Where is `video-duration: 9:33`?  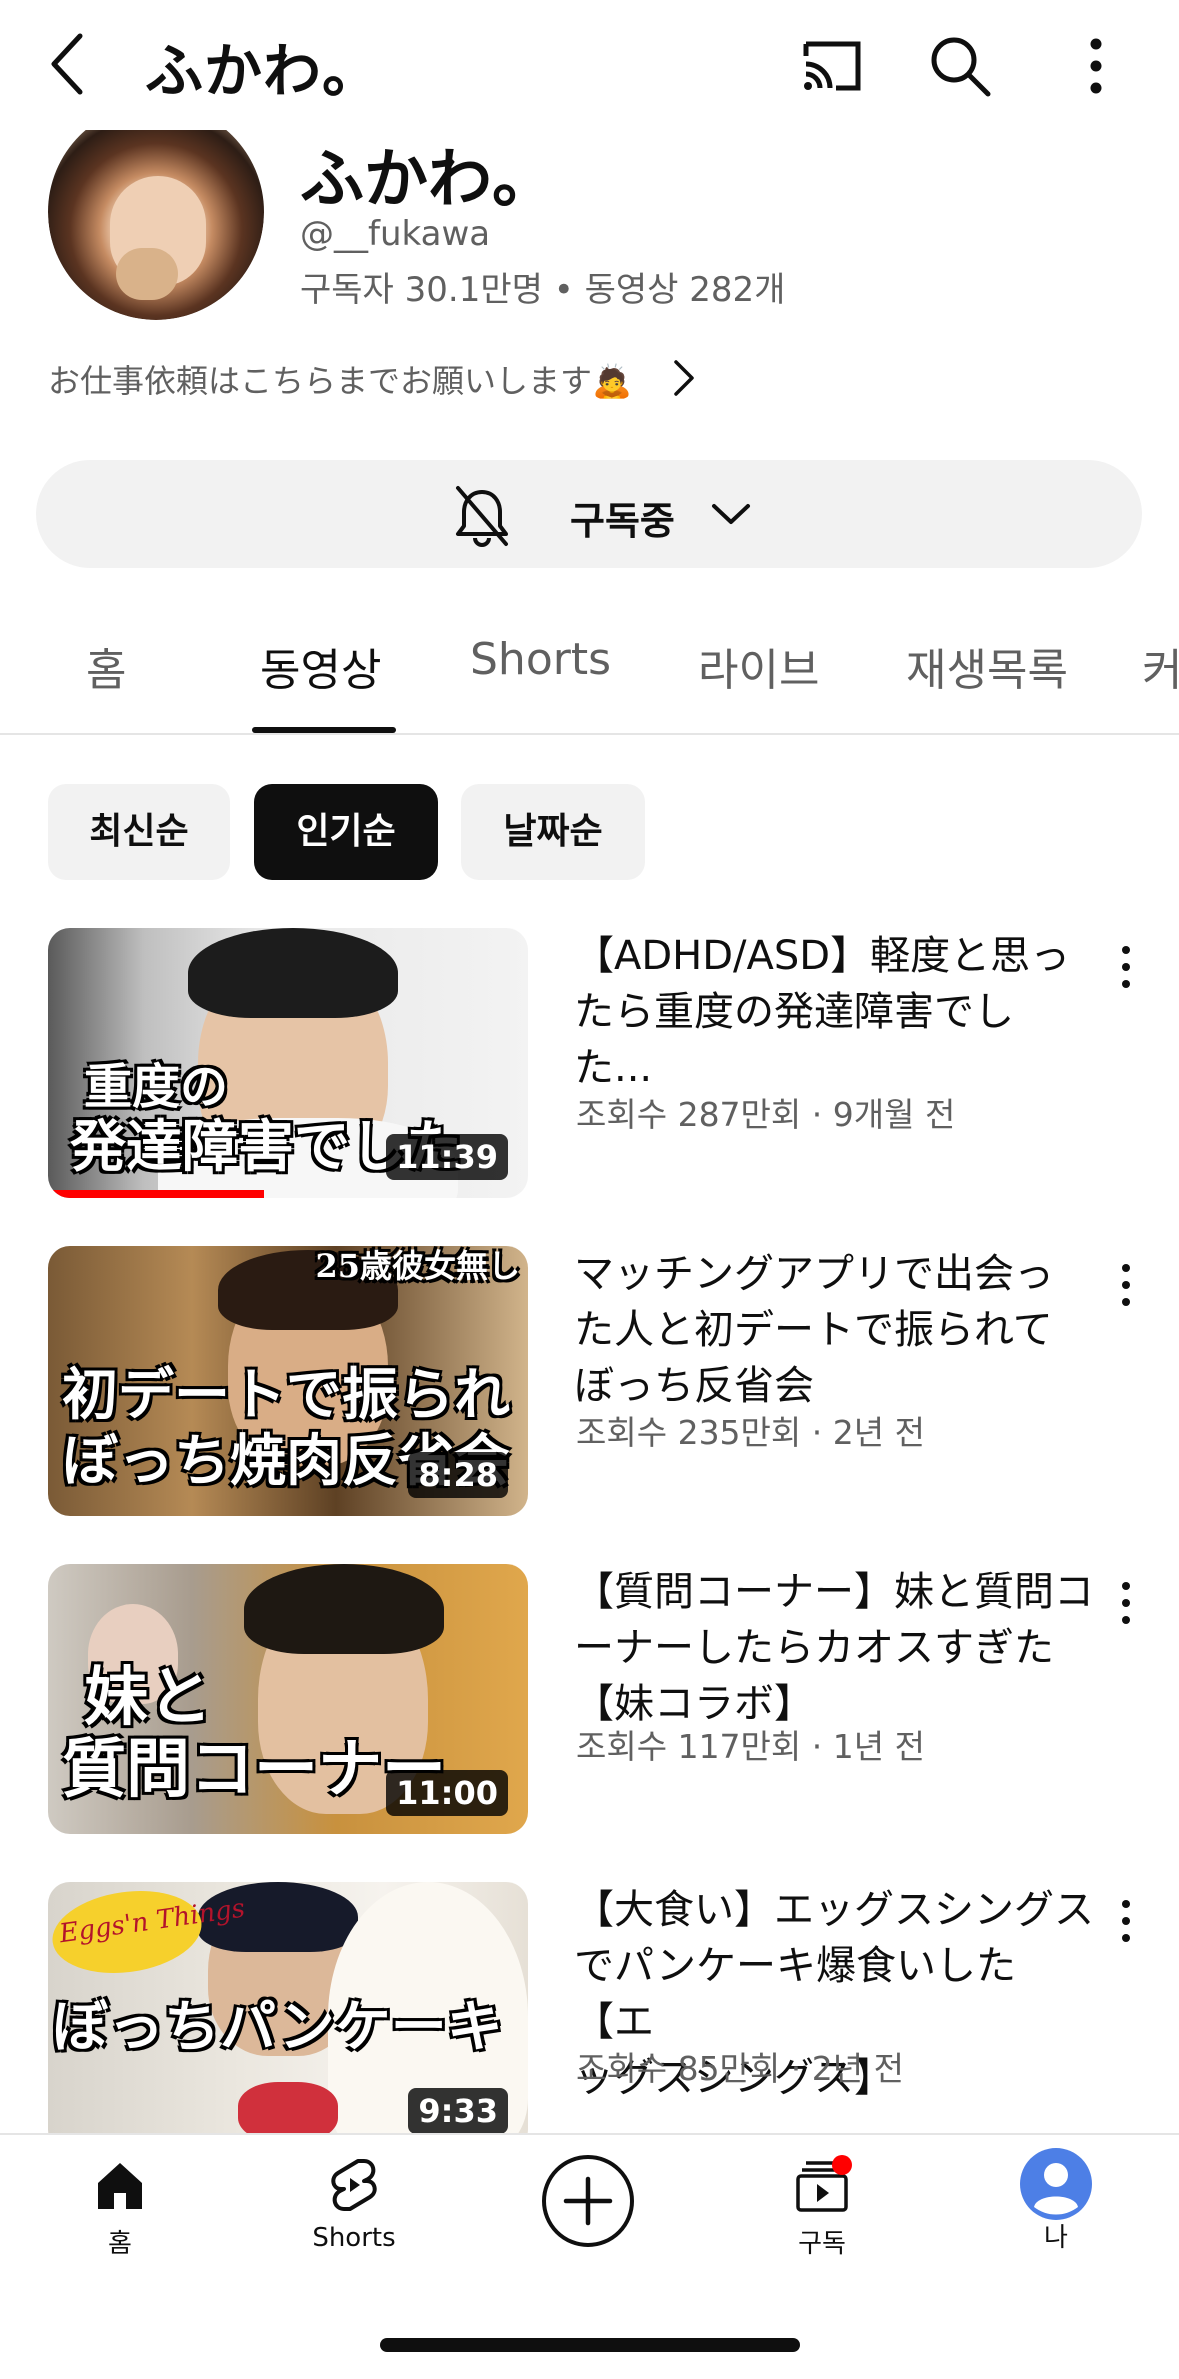 video-duration: 9:33 is located at coordinates (458, 2111).